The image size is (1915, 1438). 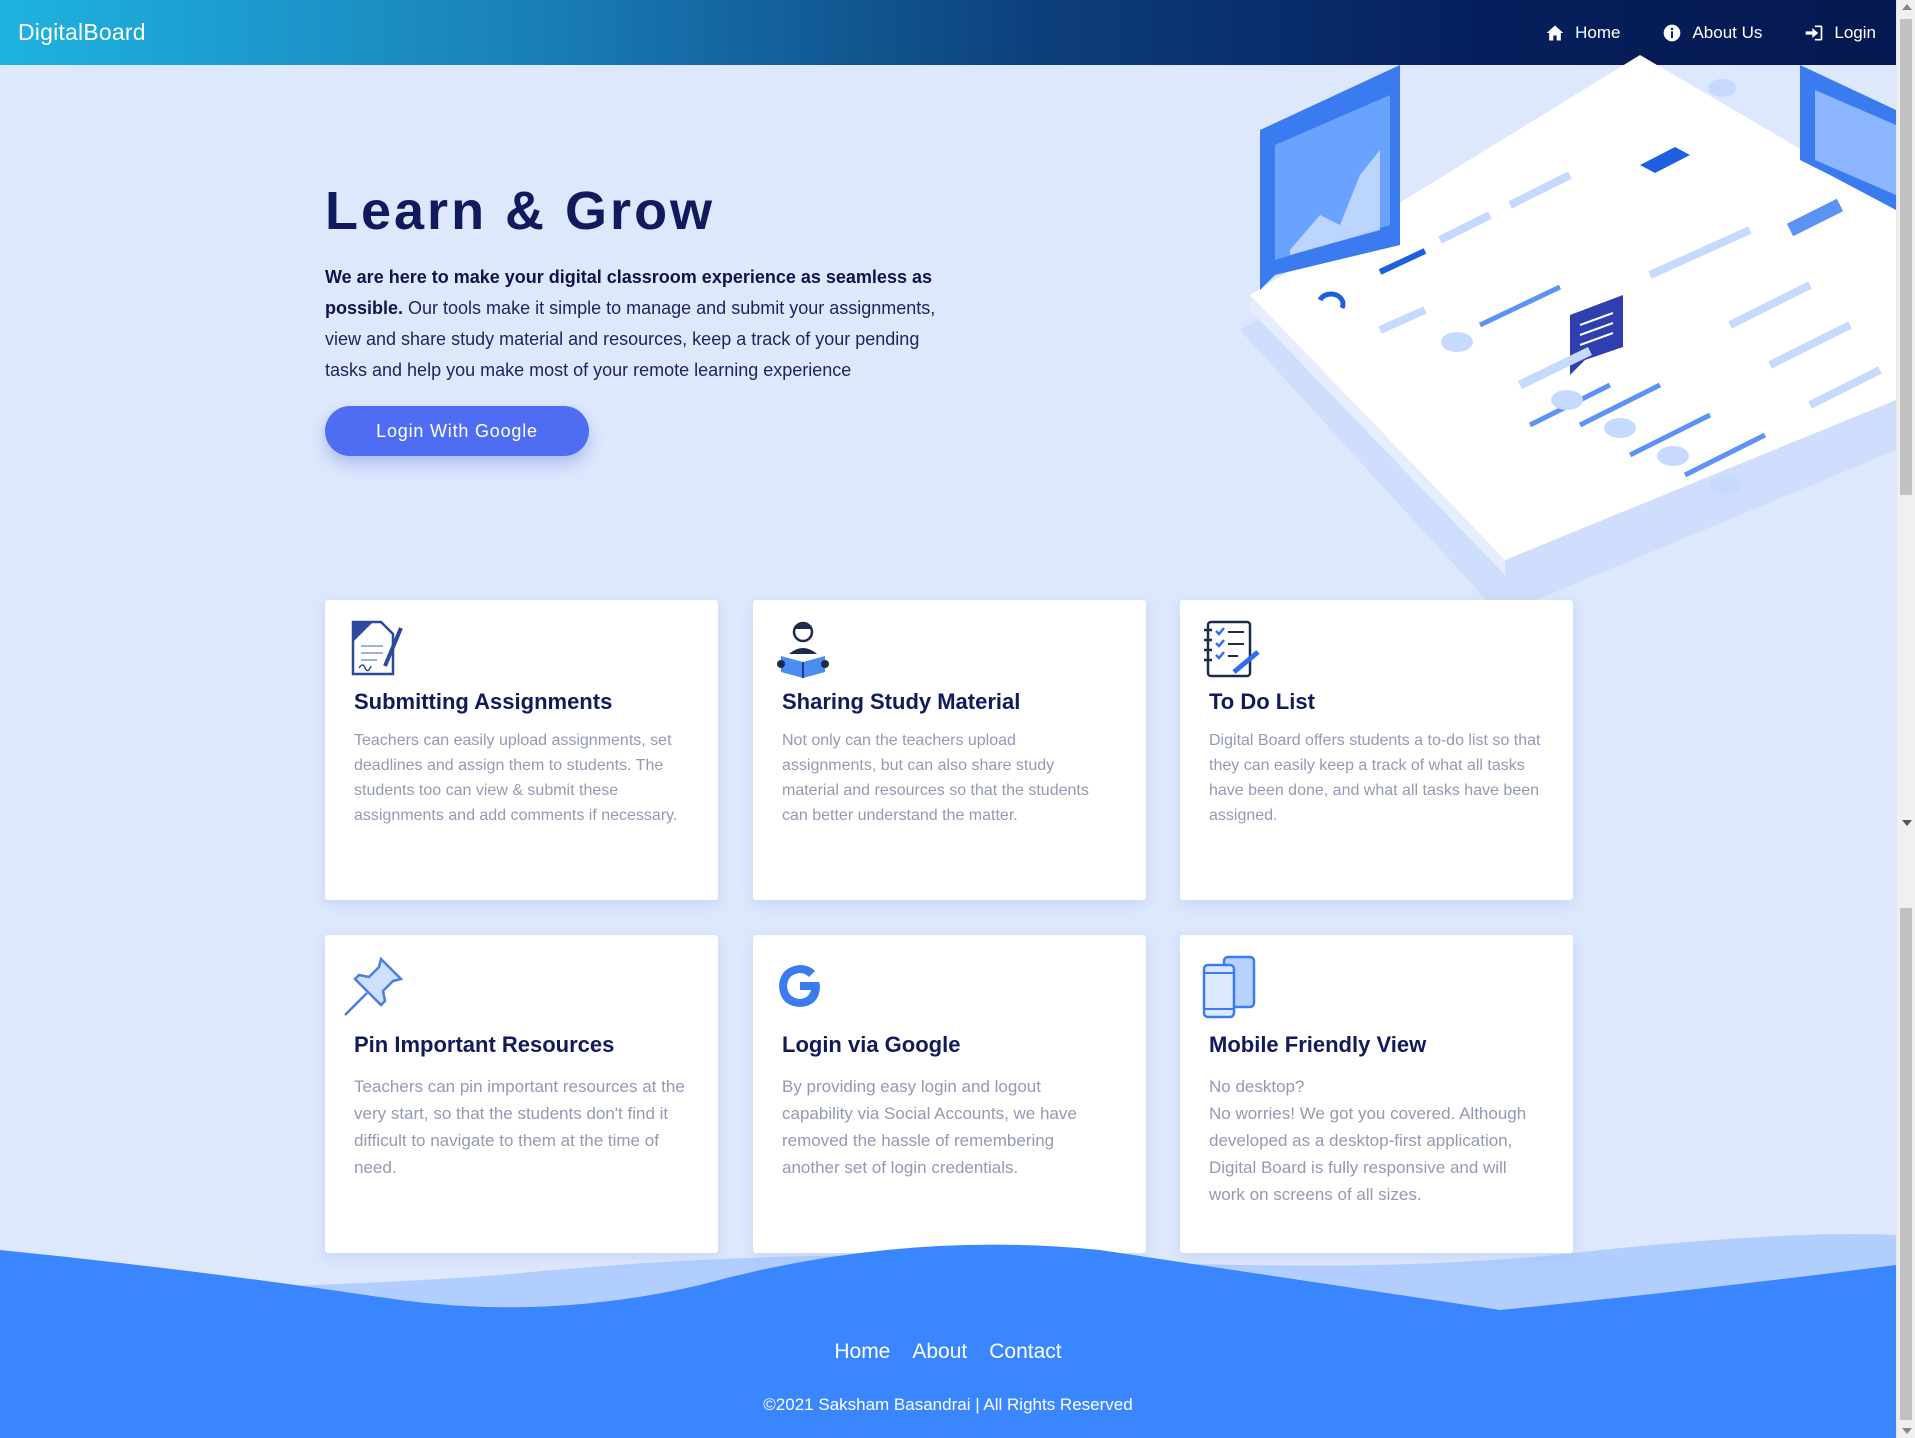 I want to click on dashboard-illustration, so click(x=1568, y=335).